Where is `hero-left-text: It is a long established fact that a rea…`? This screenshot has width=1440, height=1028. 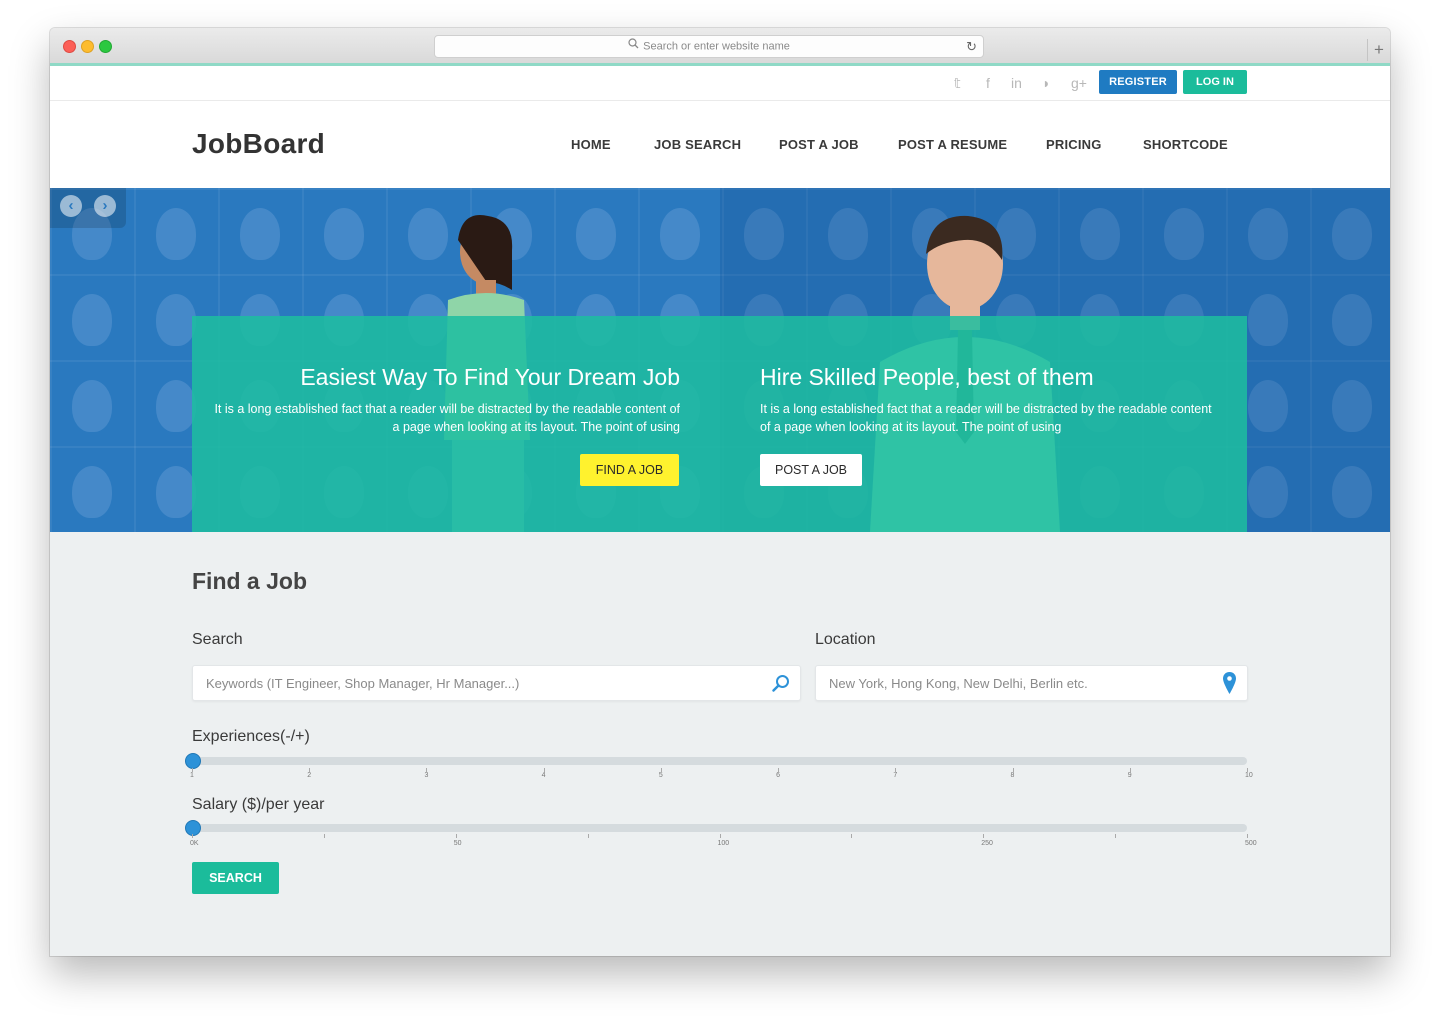
hero-left-text: It is a long established fact that a rea… is located at coordinates (447, 418).